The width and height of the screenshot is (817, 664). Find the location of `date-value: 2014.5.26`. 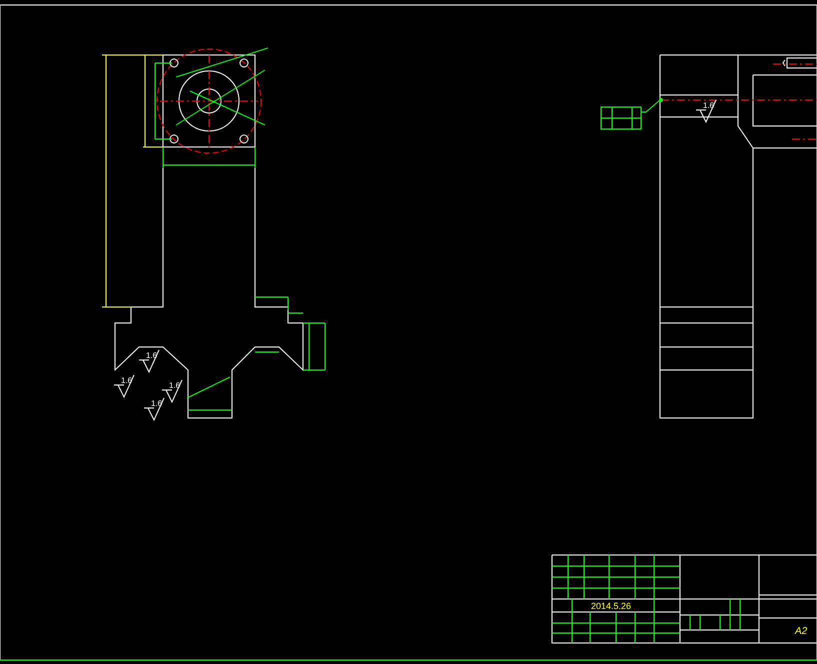

date-value: 2014.5.26 is located at coordinates (611, 606).